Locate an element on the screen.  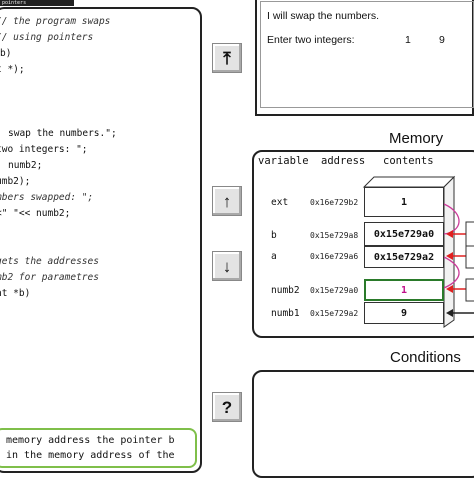
memory-stack-side is located at coordinates (449, 251).